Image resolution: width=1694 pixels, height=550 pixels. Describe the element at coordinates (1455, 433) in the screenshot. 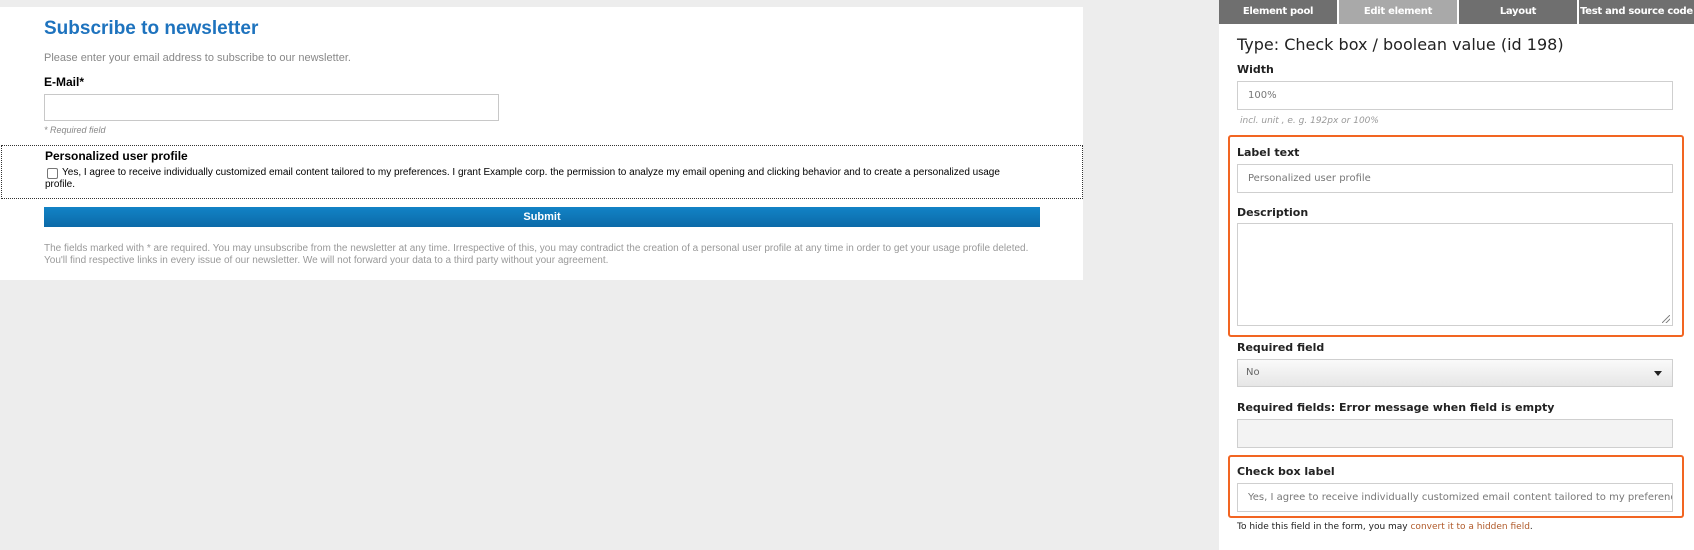

I see `error-message-input` at that location.